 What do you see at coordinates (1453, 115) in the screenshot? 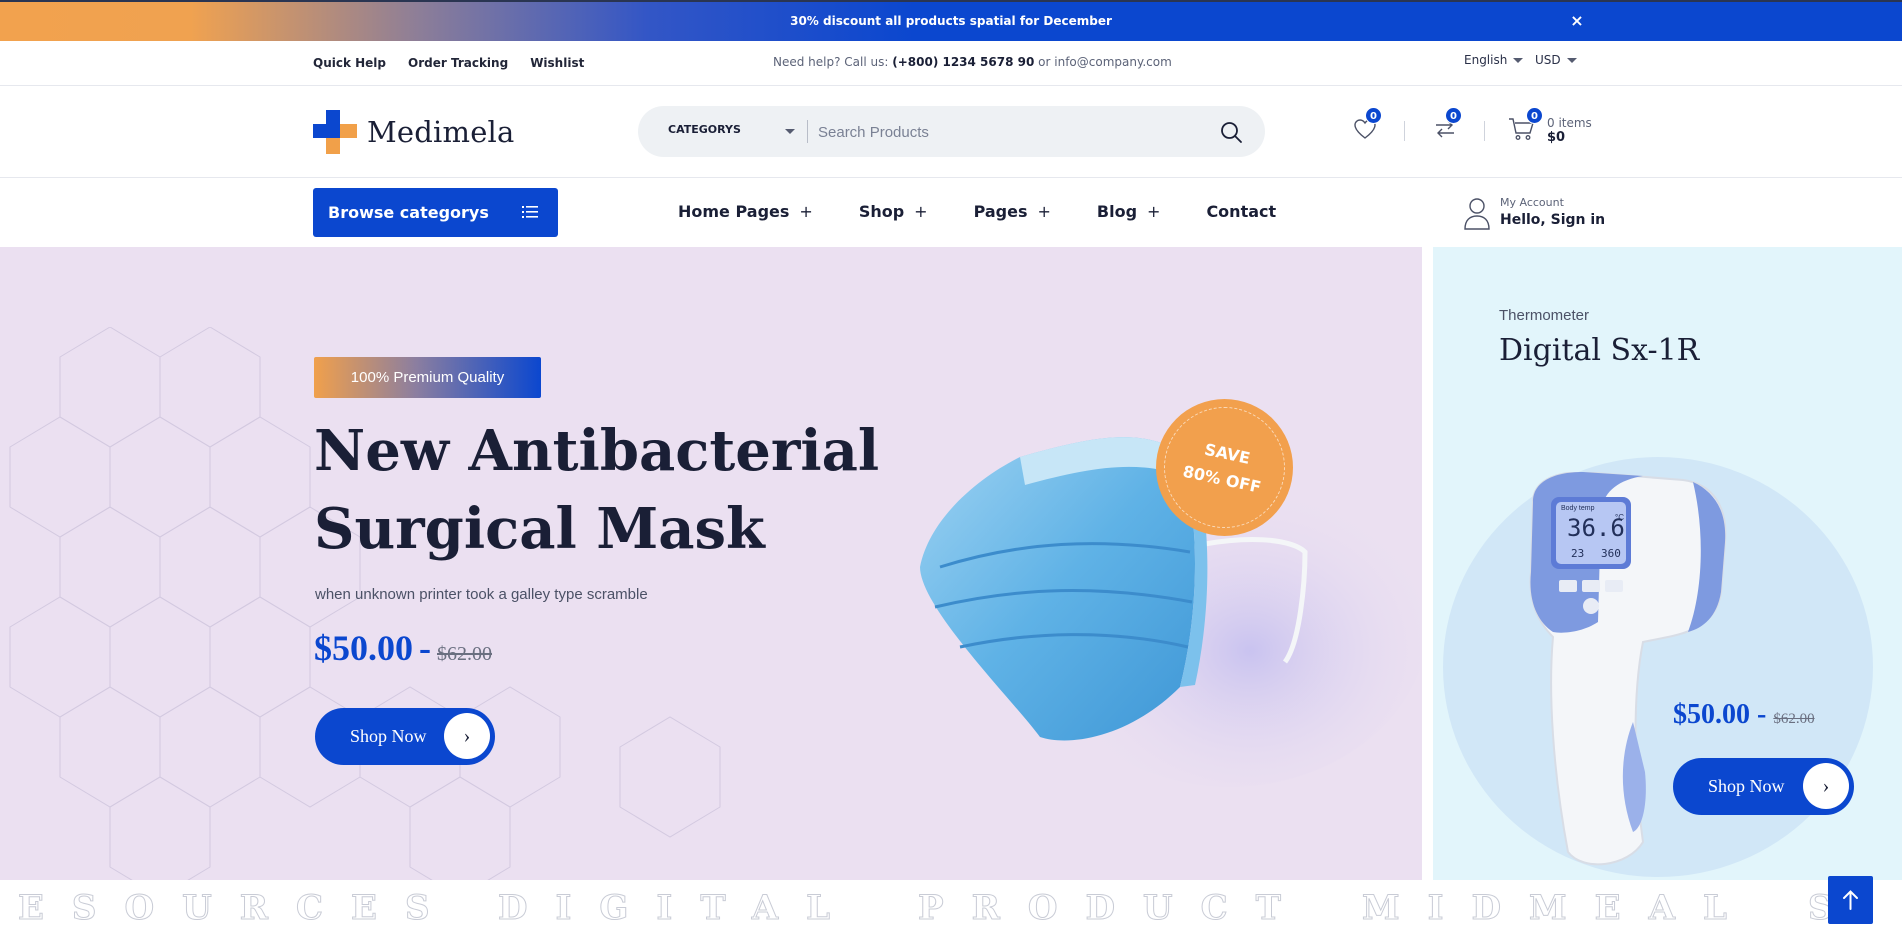
I see `compare-count-badge: 0` at bounding box center [1453, 115].